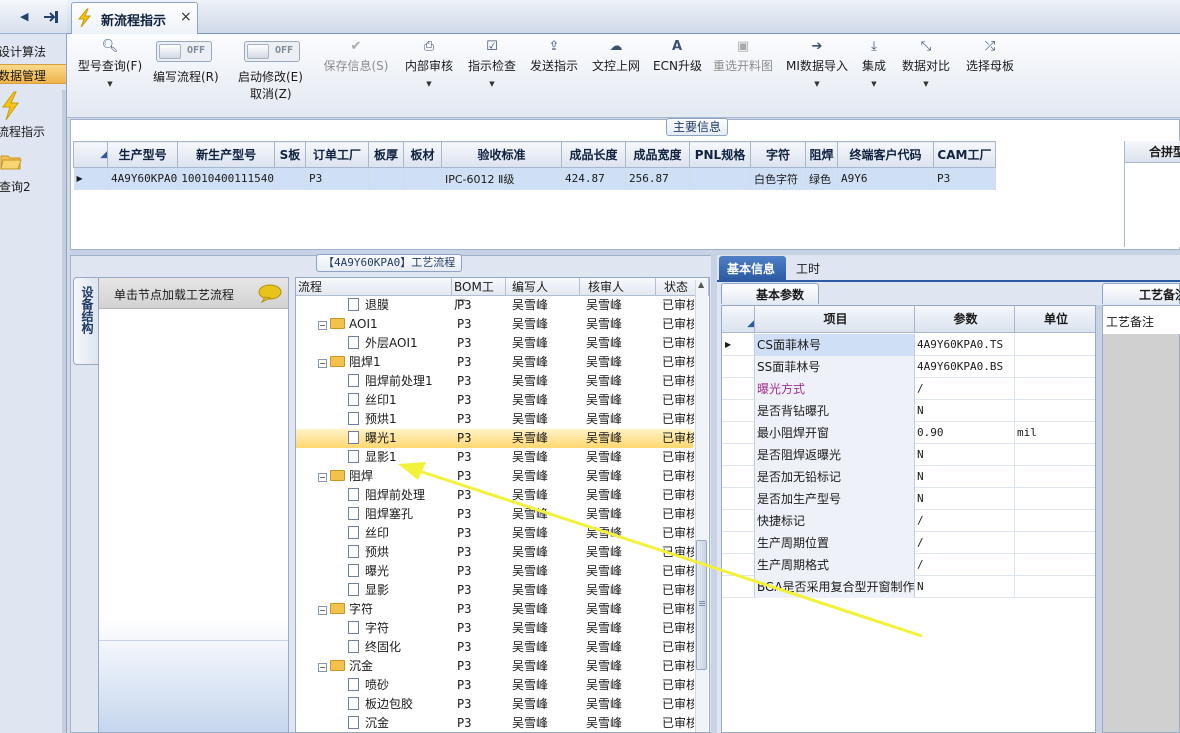 This screenshot has height=733, width=1180. What do you see at coordinates (835, 433) in the screenshot?
I see `param-item-cell: 最小阻焊开窗` at bounding box center [835, 433].